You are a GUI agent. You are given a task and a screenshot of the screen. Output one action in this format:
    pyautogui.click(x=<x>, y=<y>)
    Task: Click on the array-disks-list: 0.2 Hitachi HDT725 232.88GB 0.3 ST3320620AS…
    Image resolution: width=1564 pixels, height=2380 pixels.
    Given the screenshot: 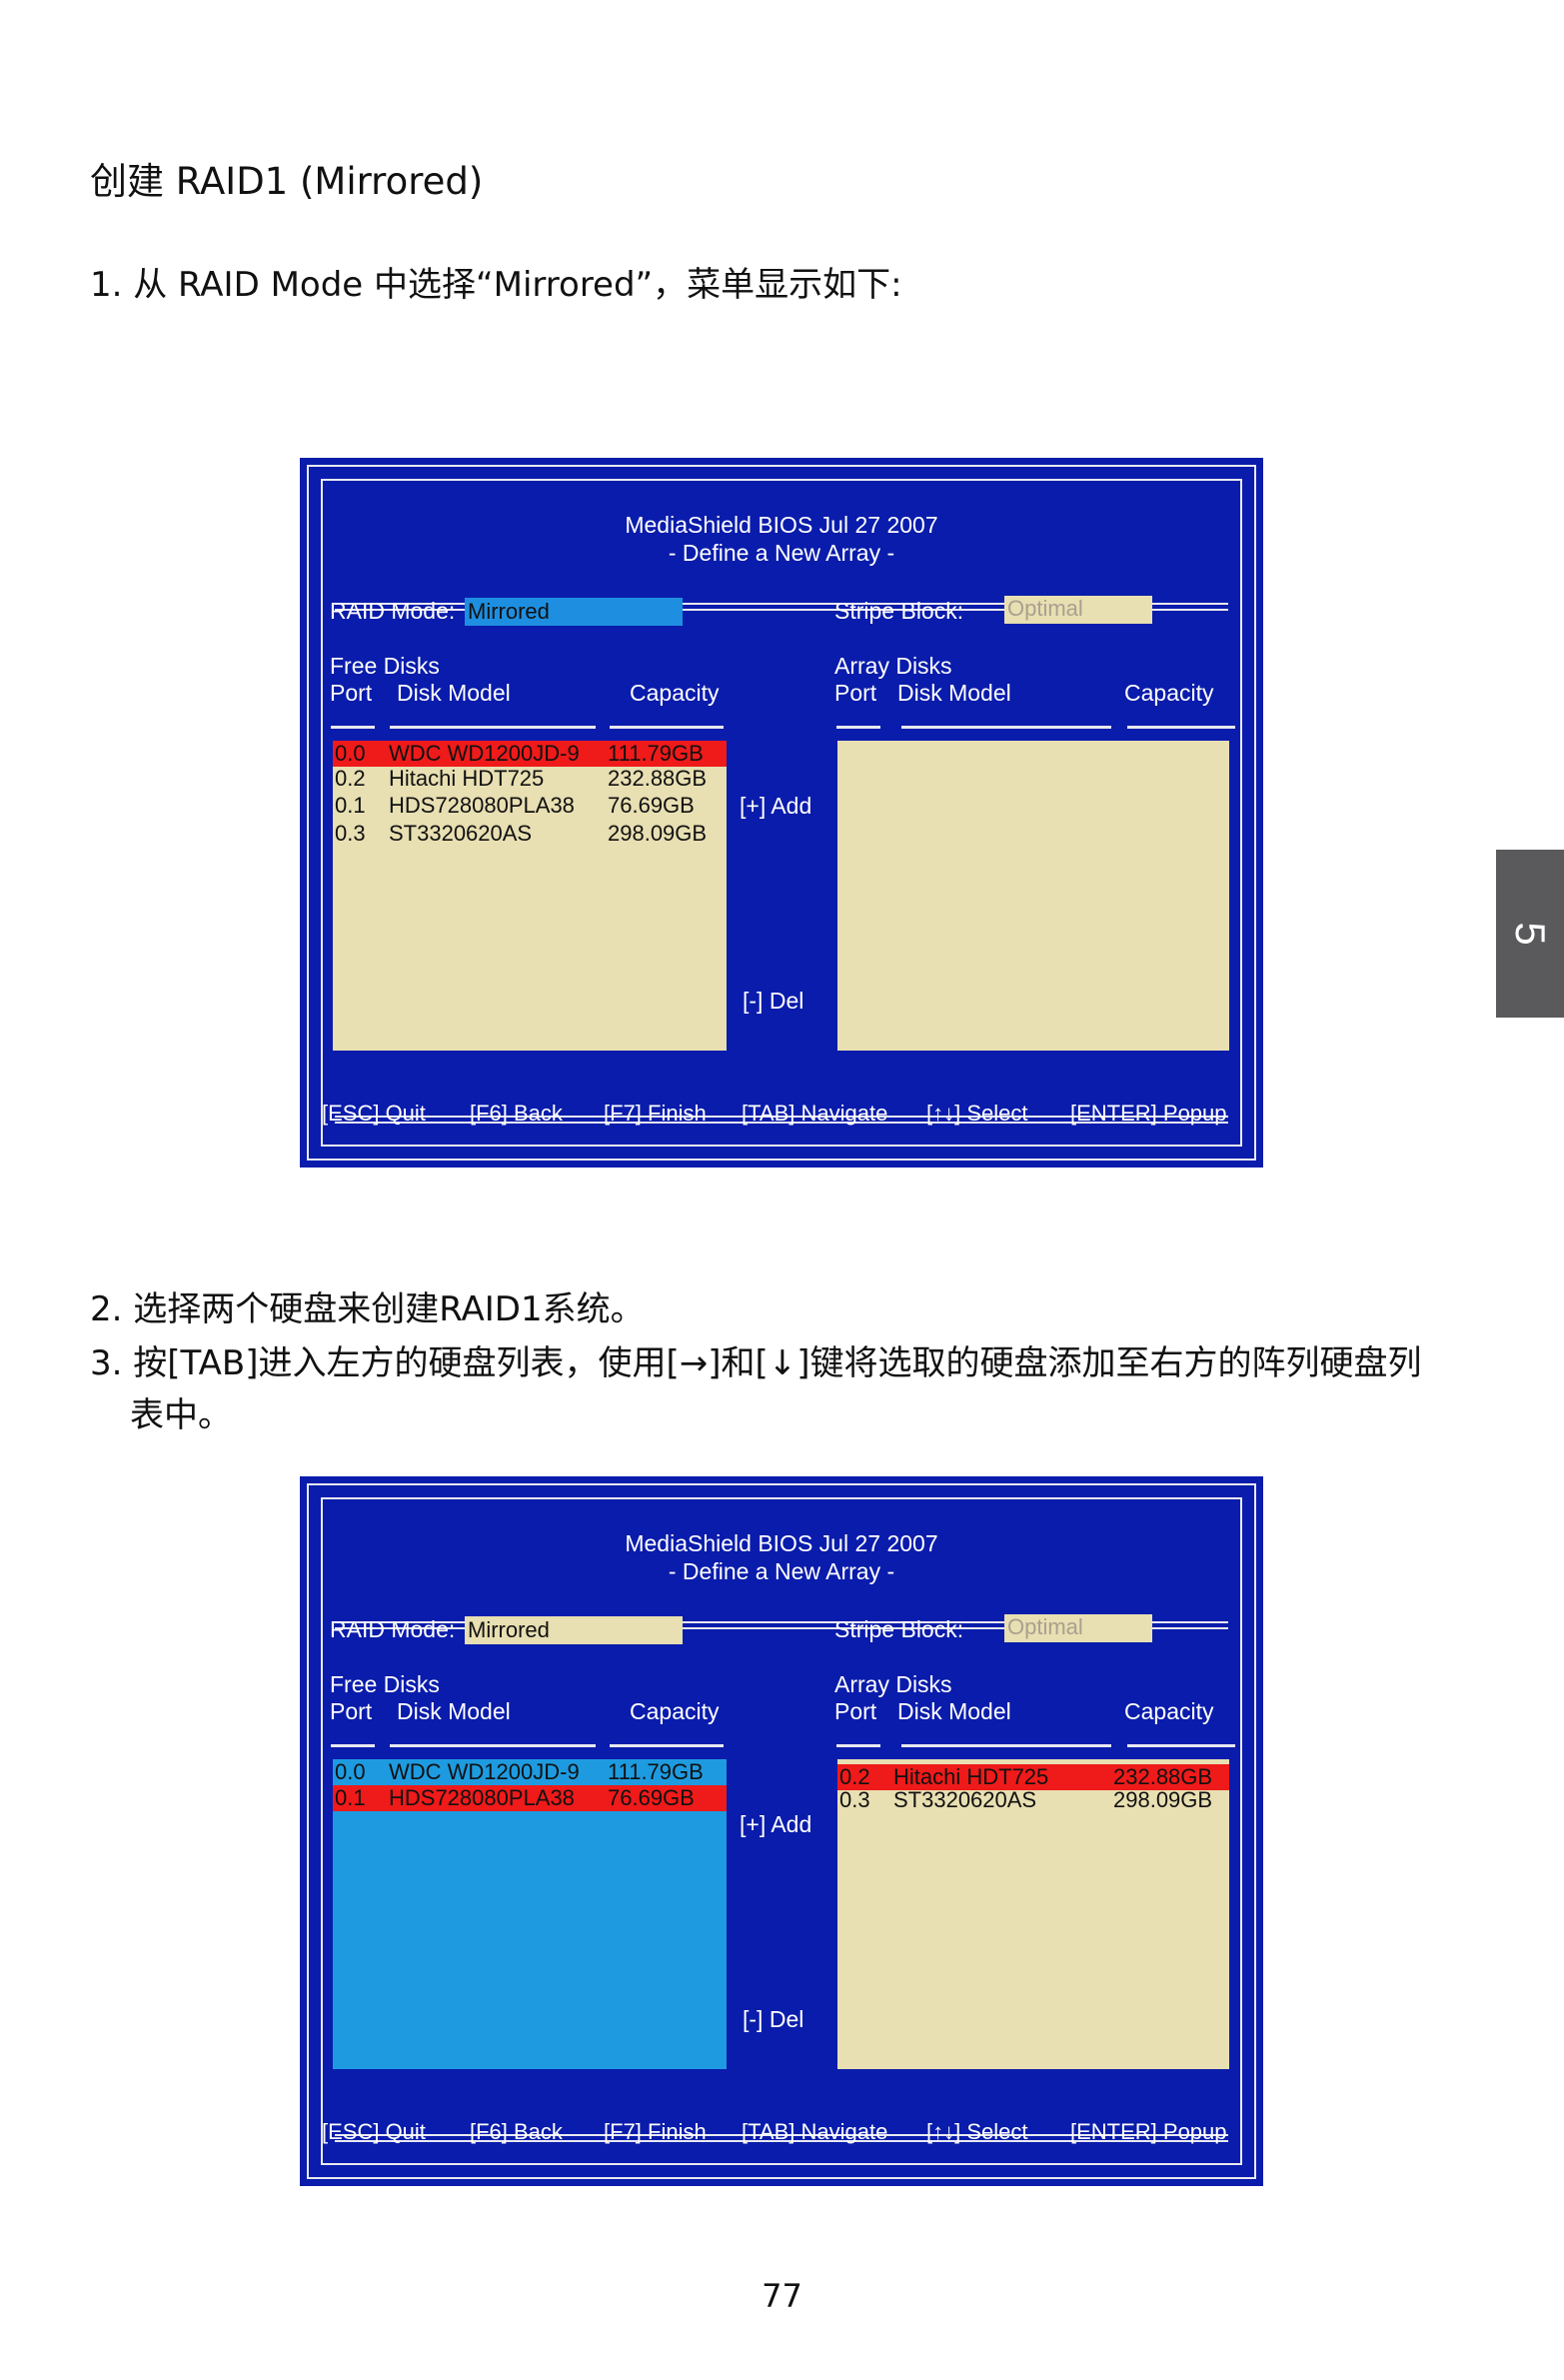 What is the action you would take?
    pyautogui.click(x=1033, y=1914)
    